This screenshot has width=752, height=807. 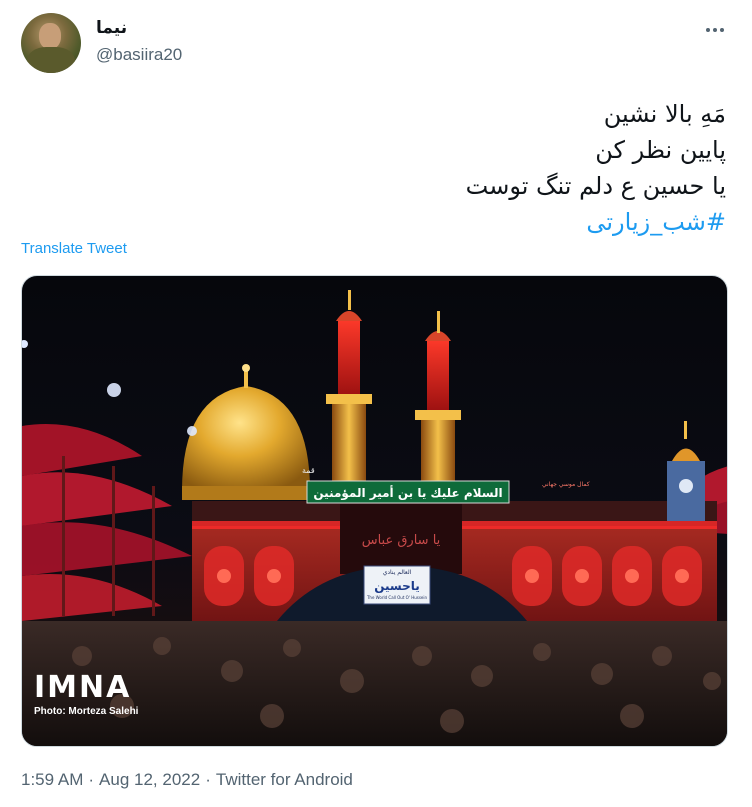 What do you see at coordinates (83, 687) in the screenshot?
I see `imna-watermark-logo: IMNA` at bounding box center [83, 687].